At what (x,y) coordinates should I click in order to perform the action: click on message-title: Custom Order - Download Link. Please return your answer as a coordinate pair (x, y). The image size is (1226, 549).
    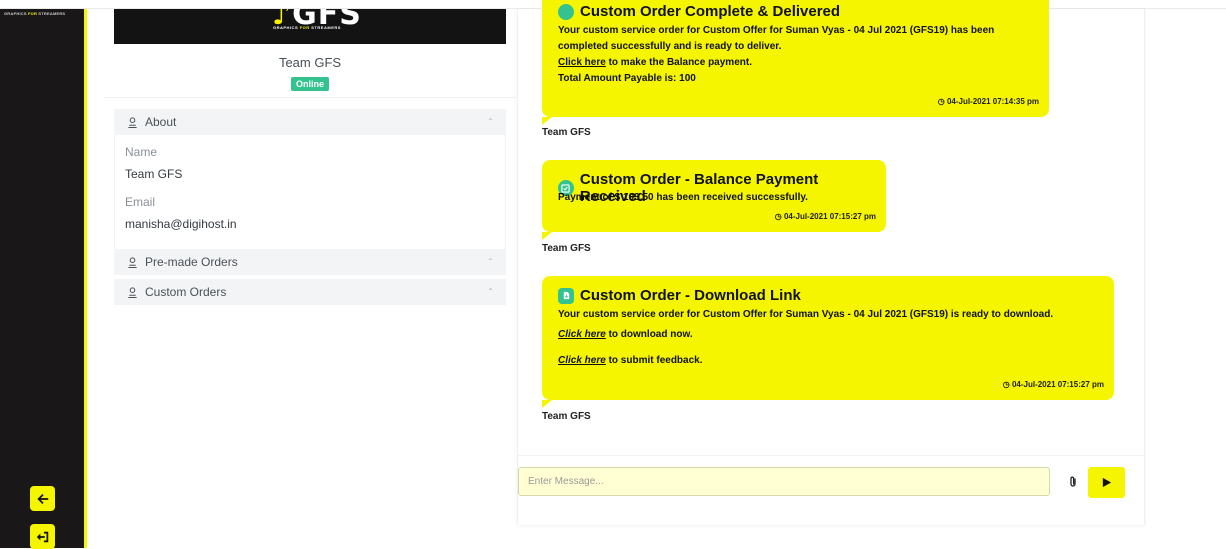
    Looking at the image, I should click on (679, 295).